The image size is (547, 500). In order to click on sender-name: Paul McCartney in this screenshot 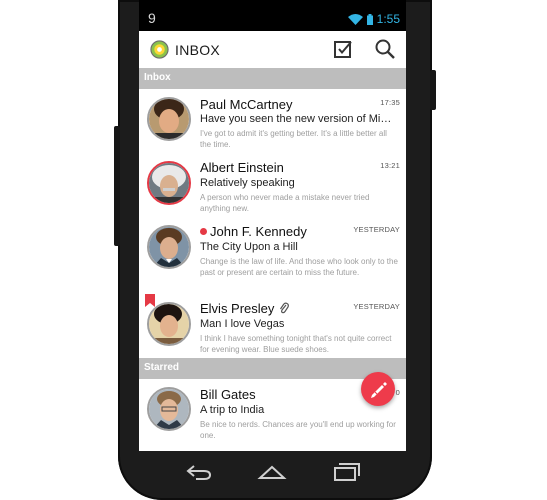, I will do `click(246, 104)`.